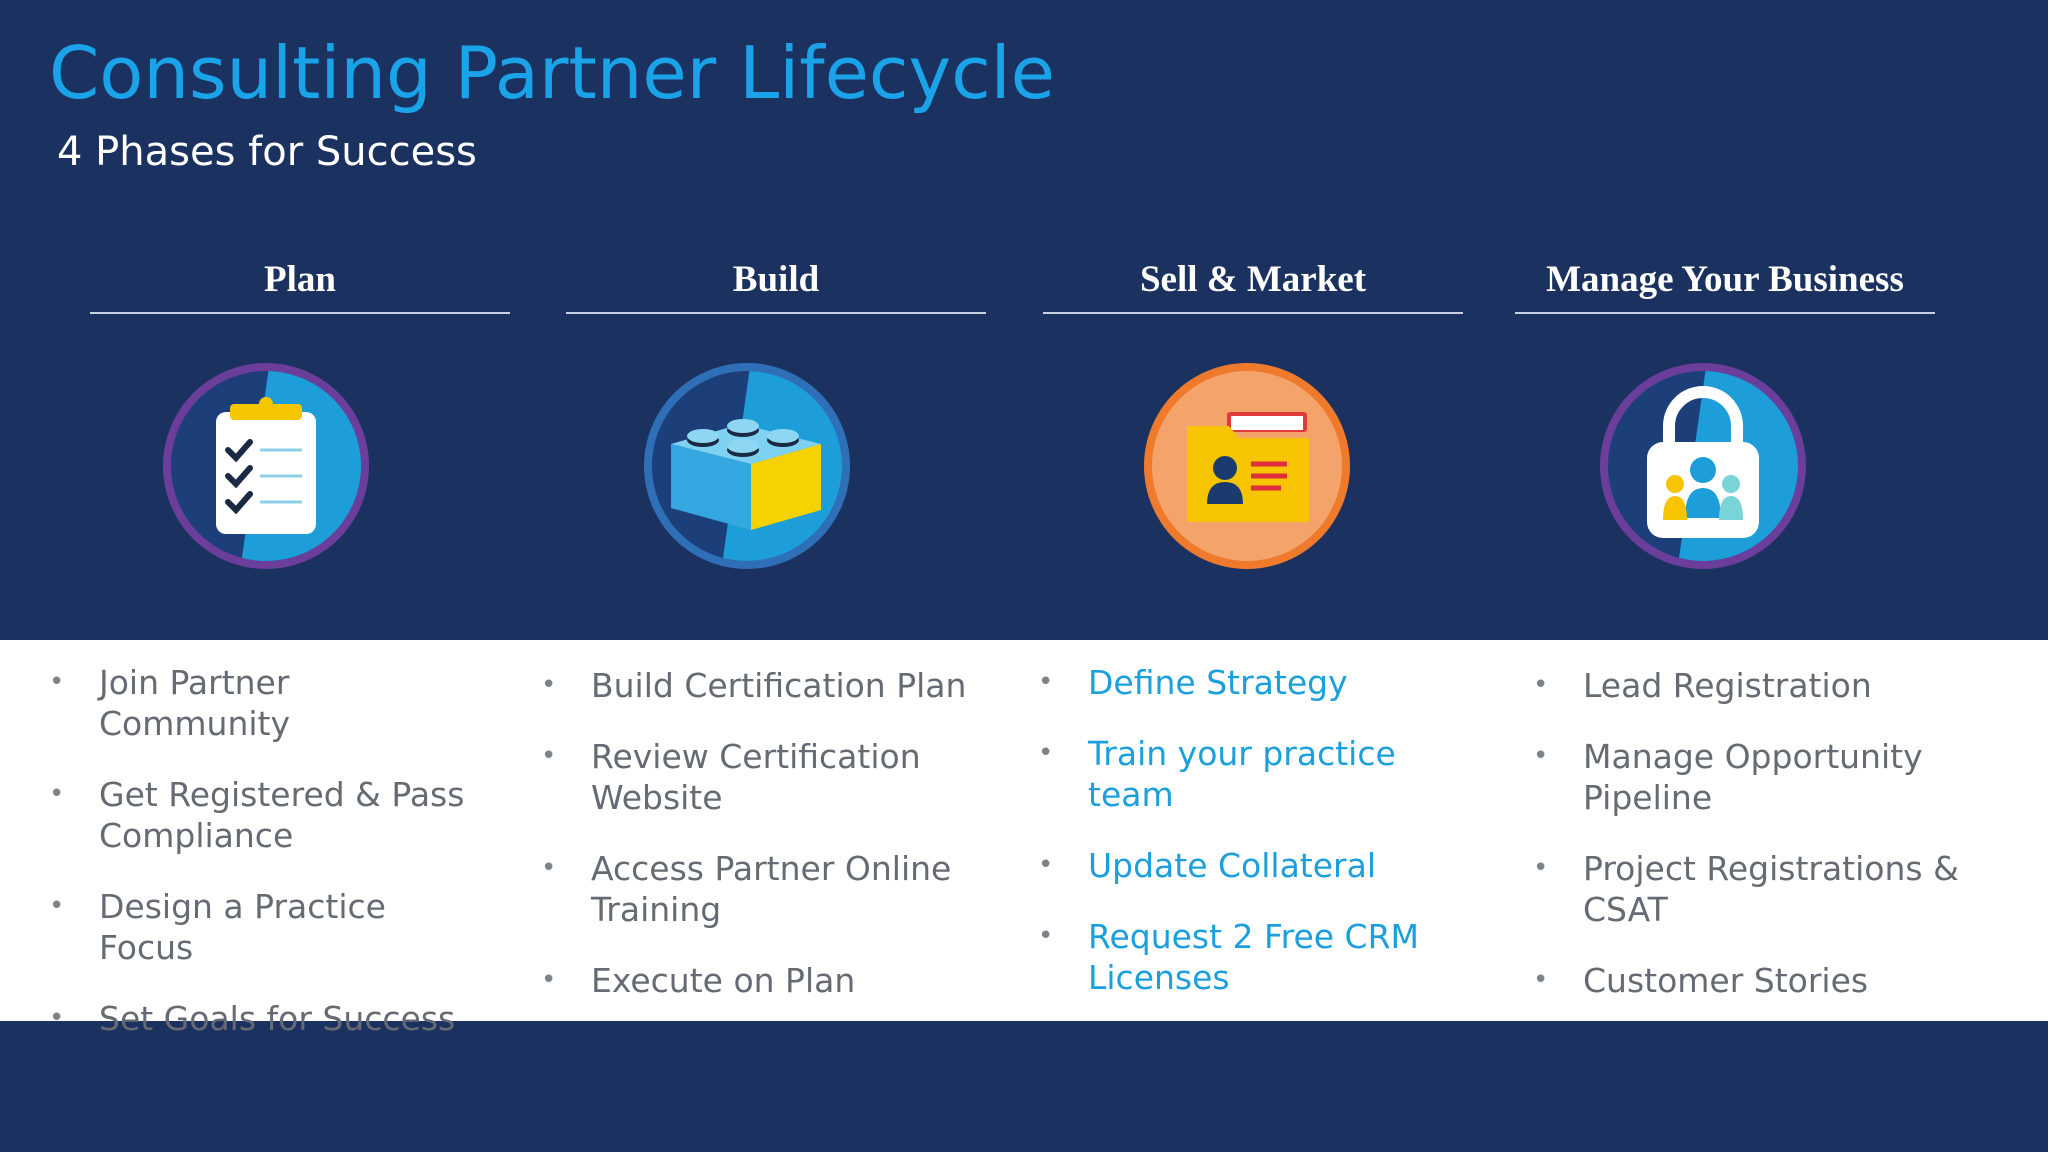  Describe the element at coordinates (766, 980) in the screenshot. I see `list-item: Execute on Plan` at that location.